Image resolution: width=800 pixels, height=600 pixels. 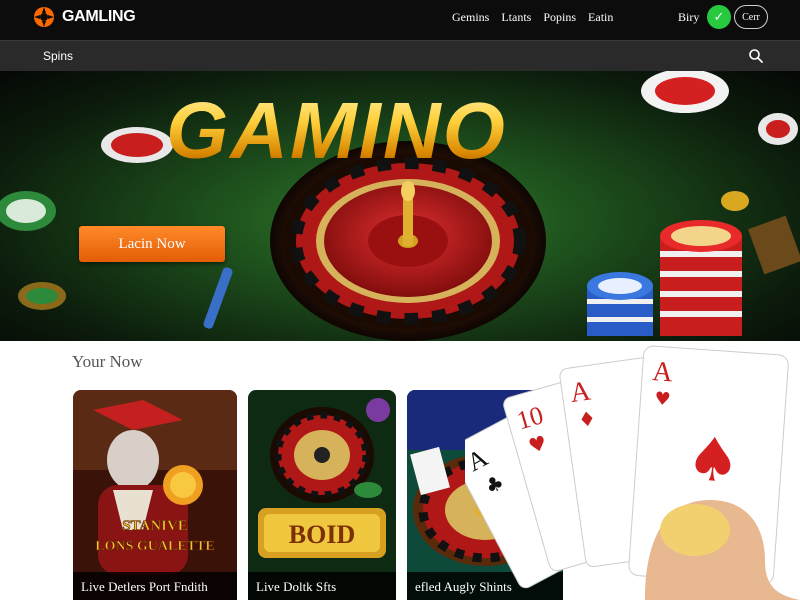 What do you see at coordinates (400, 55) in the screenshot?
I see `sub-navbar: Spins` at bounding box center [400, 55].